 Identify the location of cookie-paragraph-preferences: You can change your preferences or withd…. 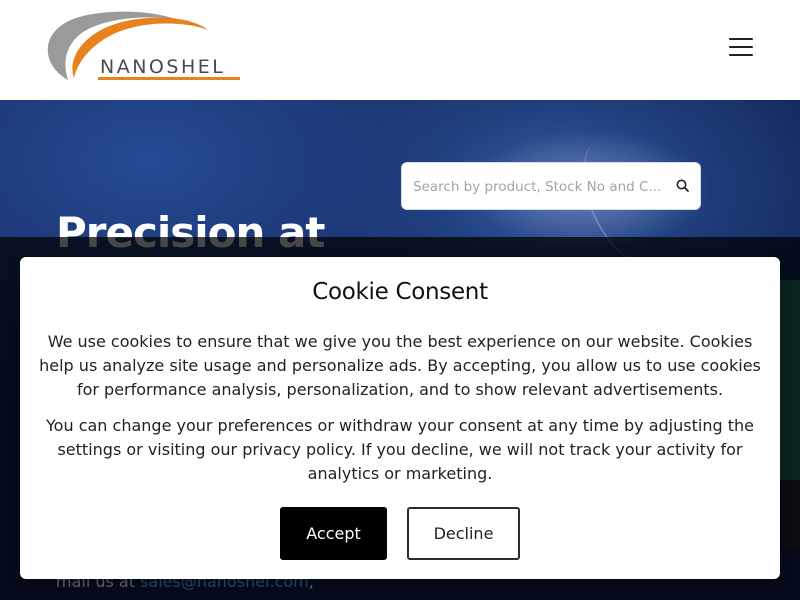
(400, 449).